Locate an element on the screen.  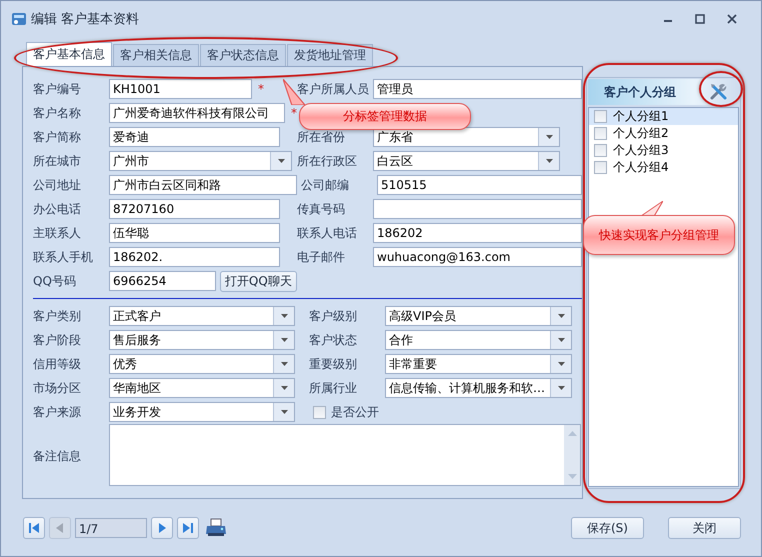
field-label: 联系人手机 is located at coordinates (63, 257).